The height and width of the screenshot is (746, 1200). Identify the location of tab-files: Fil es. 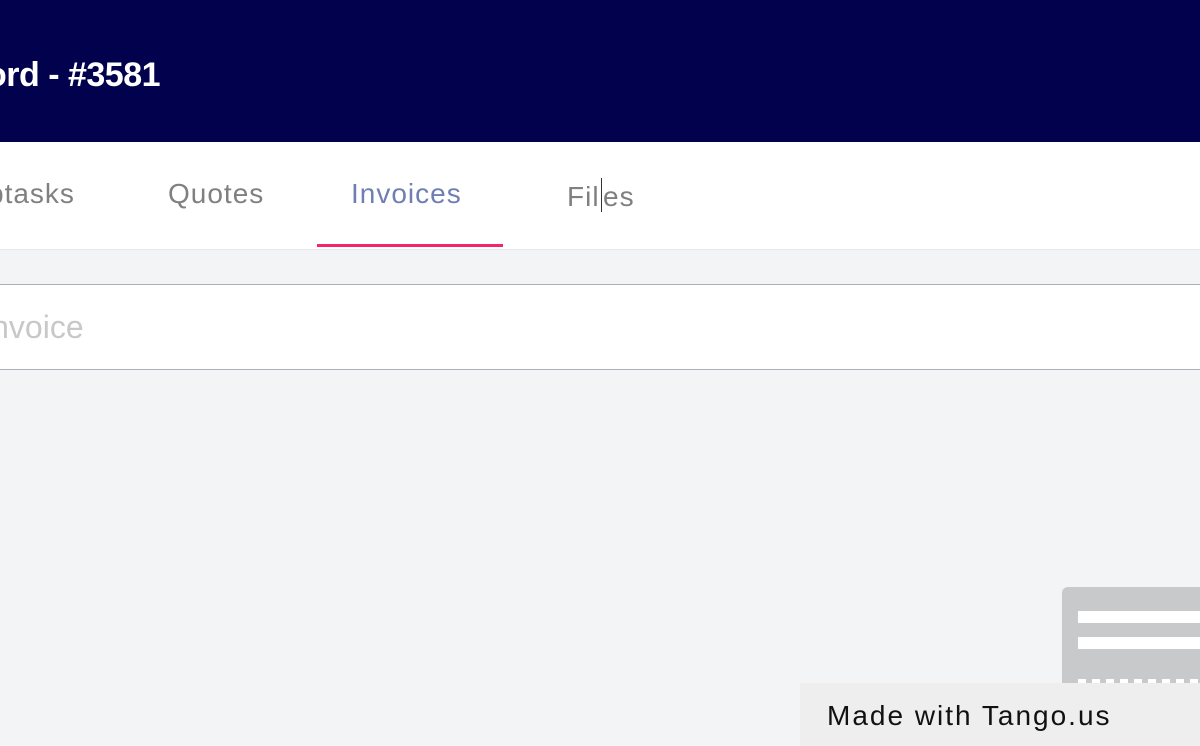
(601, 195).